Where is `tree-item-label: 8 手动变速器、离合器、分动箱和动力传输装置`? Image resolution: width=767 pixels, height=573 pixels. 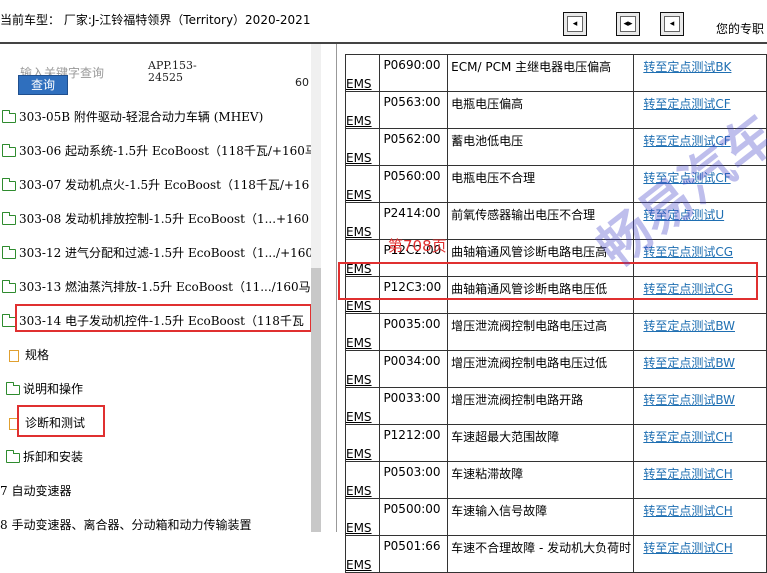
tree-item-label: 8 手动变速器、离合器、分动箱和动力传输装置 is located at coordinates (126, 525).